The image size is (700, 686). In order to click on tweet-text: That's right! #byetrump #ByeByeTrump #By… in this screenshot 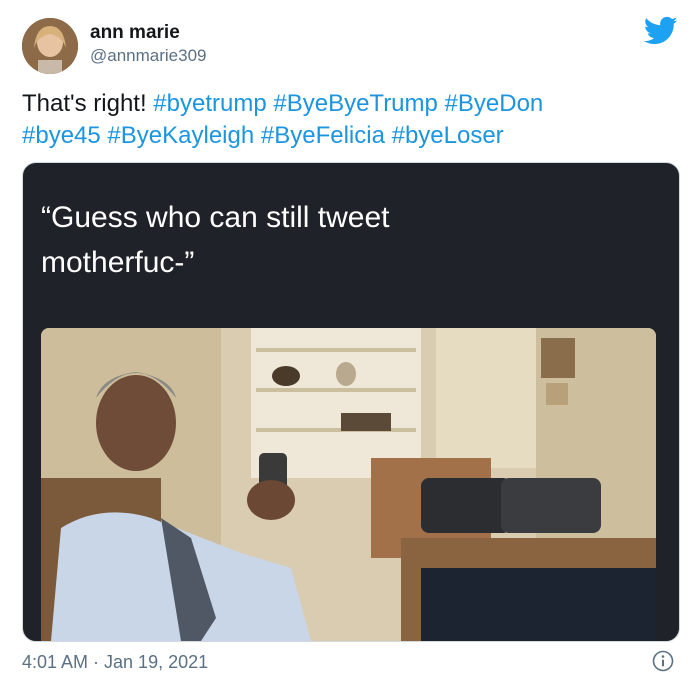, I will do `click(347, 120)`.